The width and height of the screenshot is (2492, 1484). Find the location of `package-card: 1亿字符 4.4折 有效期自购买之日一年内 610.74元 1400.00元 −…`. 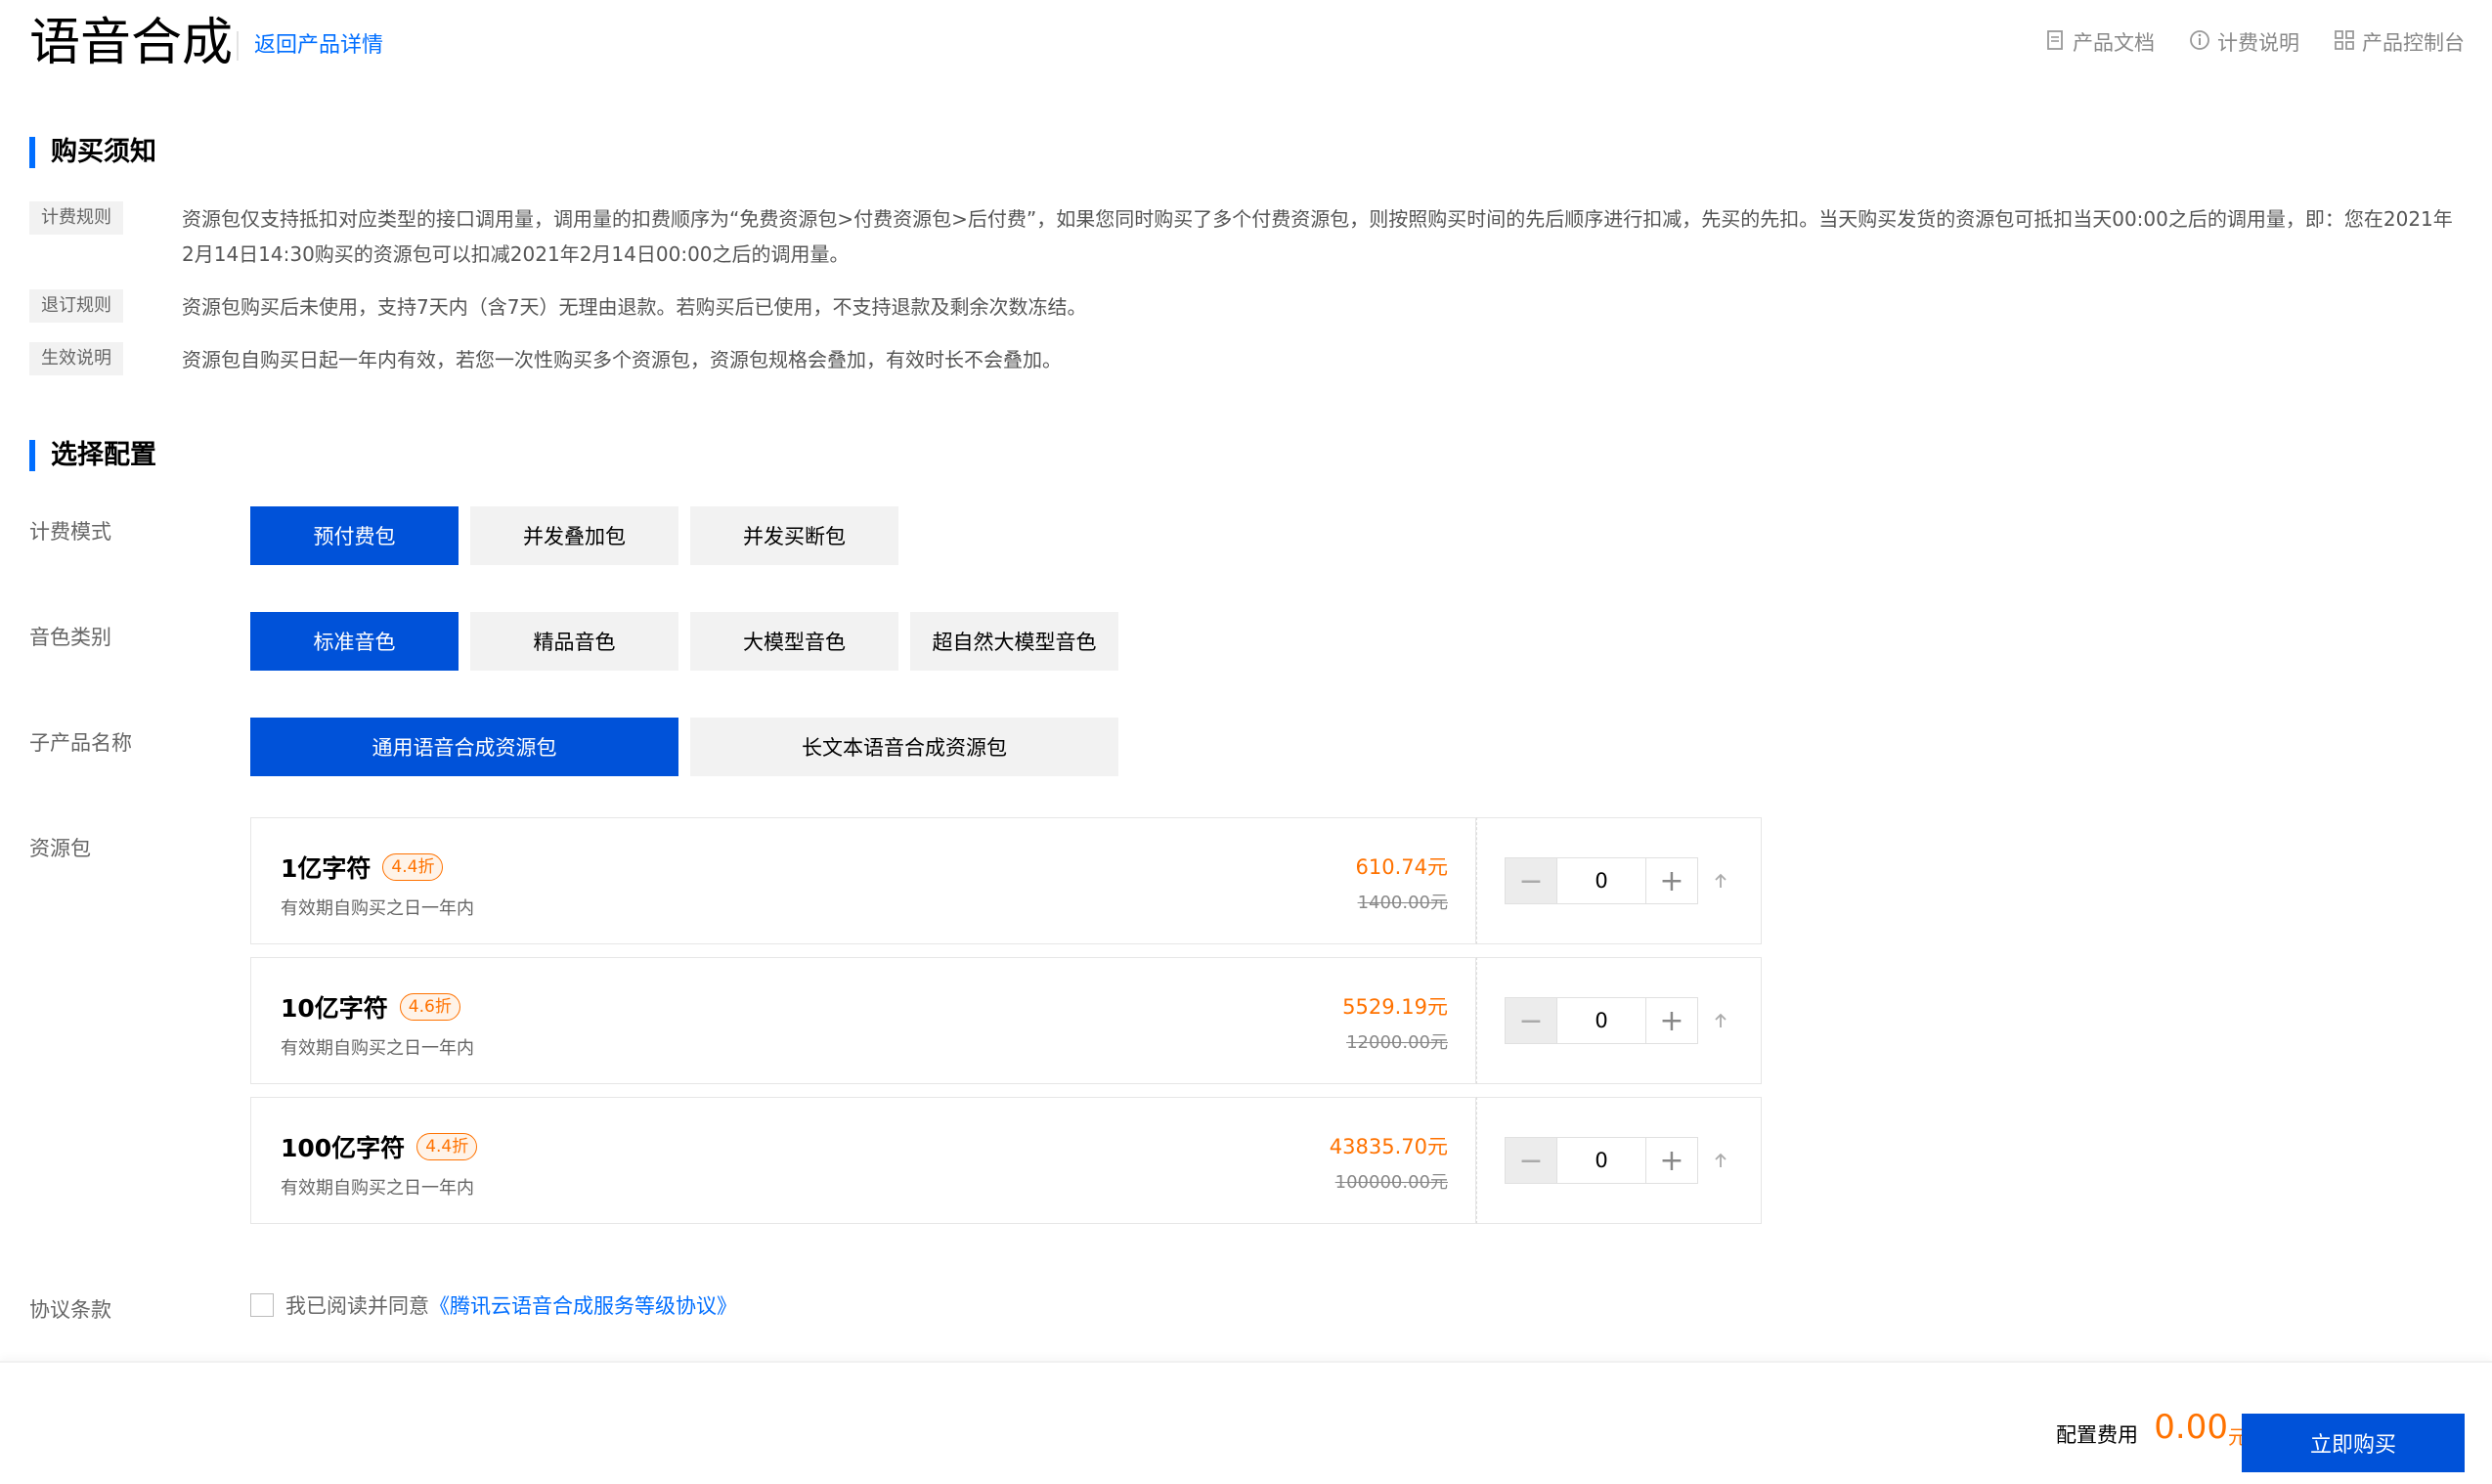

package-card: 1亿字符 4.4折 有效期自购买之日一年内 610.74元 1400.00元 −… is located at coordinates (1006, 880).